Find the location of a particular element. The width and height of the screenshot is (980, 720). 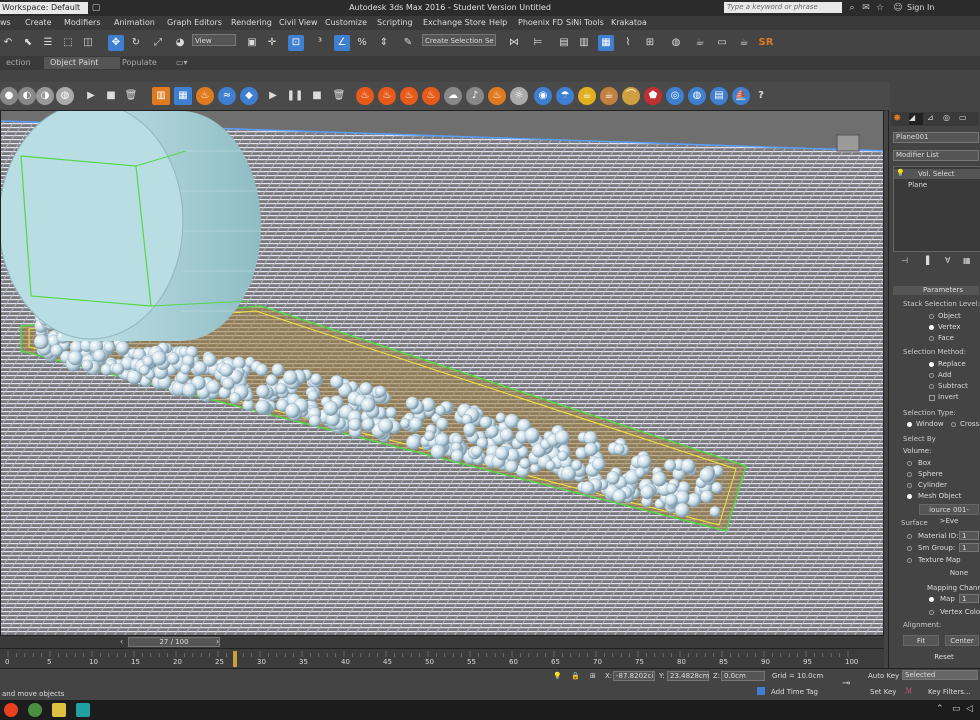

radio-replace is located at coordinates (931, 364).